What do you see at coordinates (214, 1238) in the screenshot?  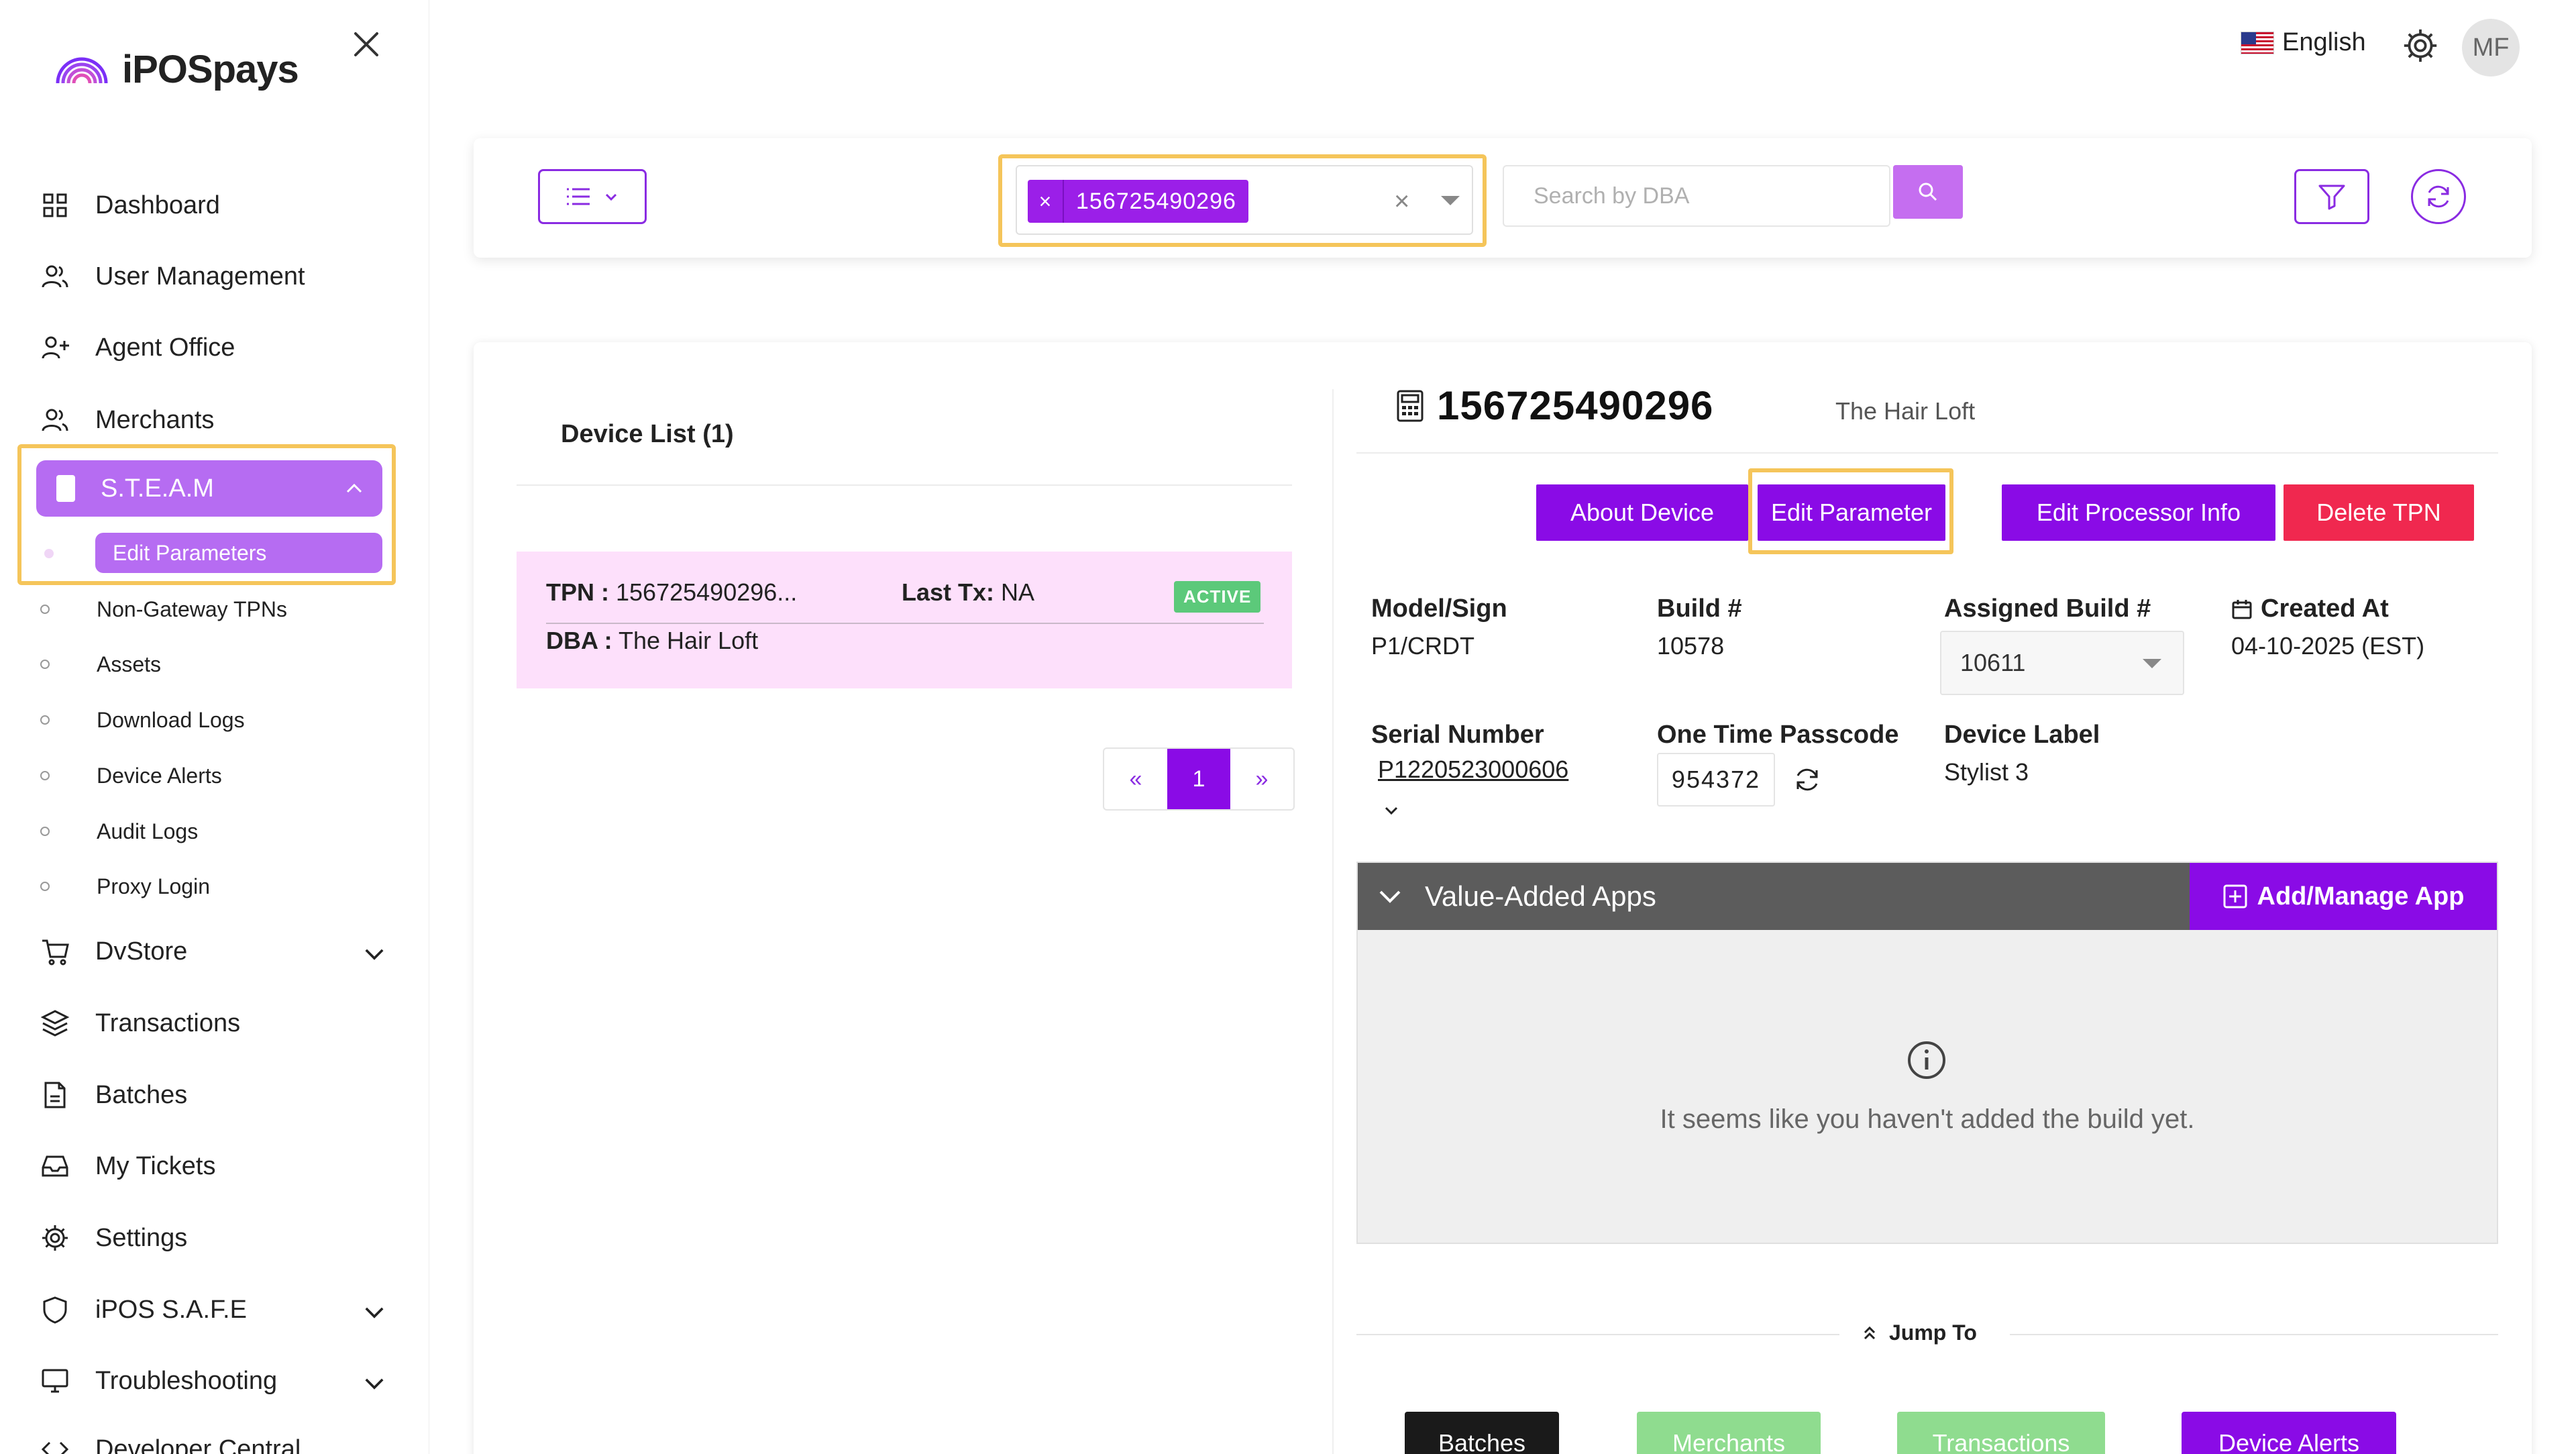 I see `sidebar-item-settings: Settings` at bounding box center [214, 1238].